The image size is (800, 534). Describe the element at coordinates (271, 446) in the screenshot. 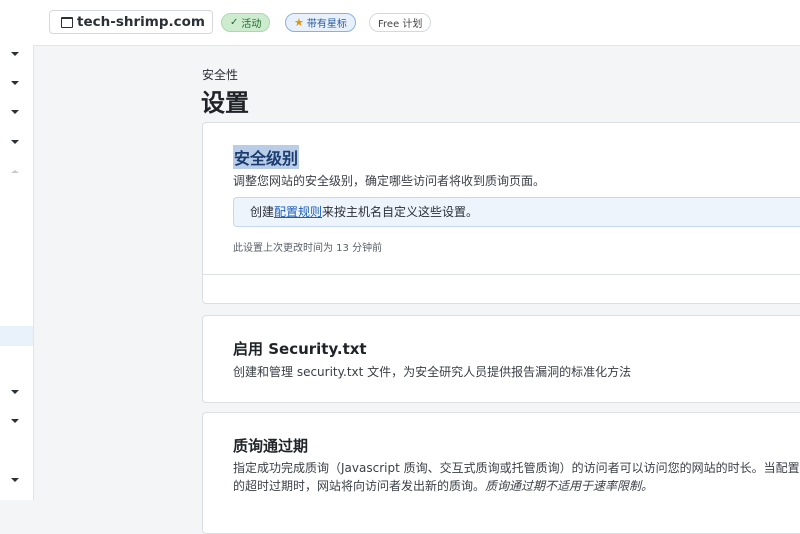

I see `challenge-passage-title: 质询通过期` at that location.